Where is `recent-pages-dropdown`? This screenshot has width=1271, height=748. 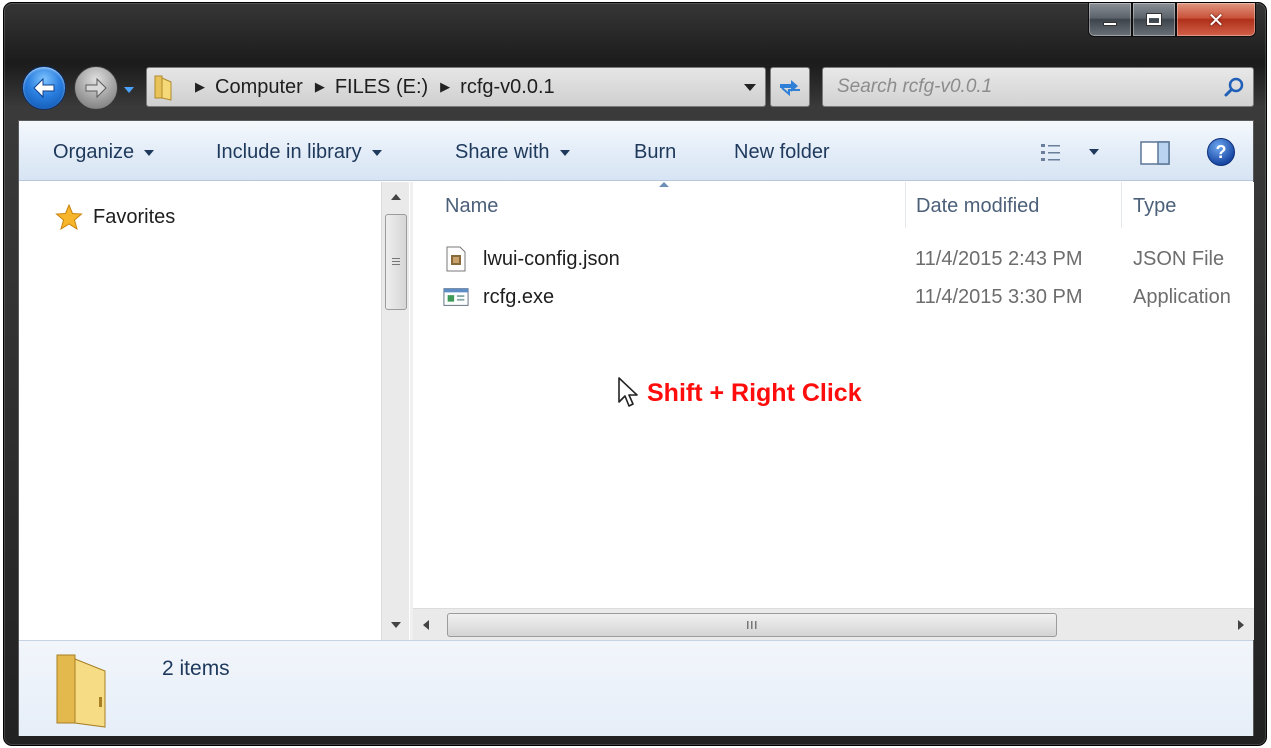 recent-pages-dropdown is located at coordinates (129, 90).